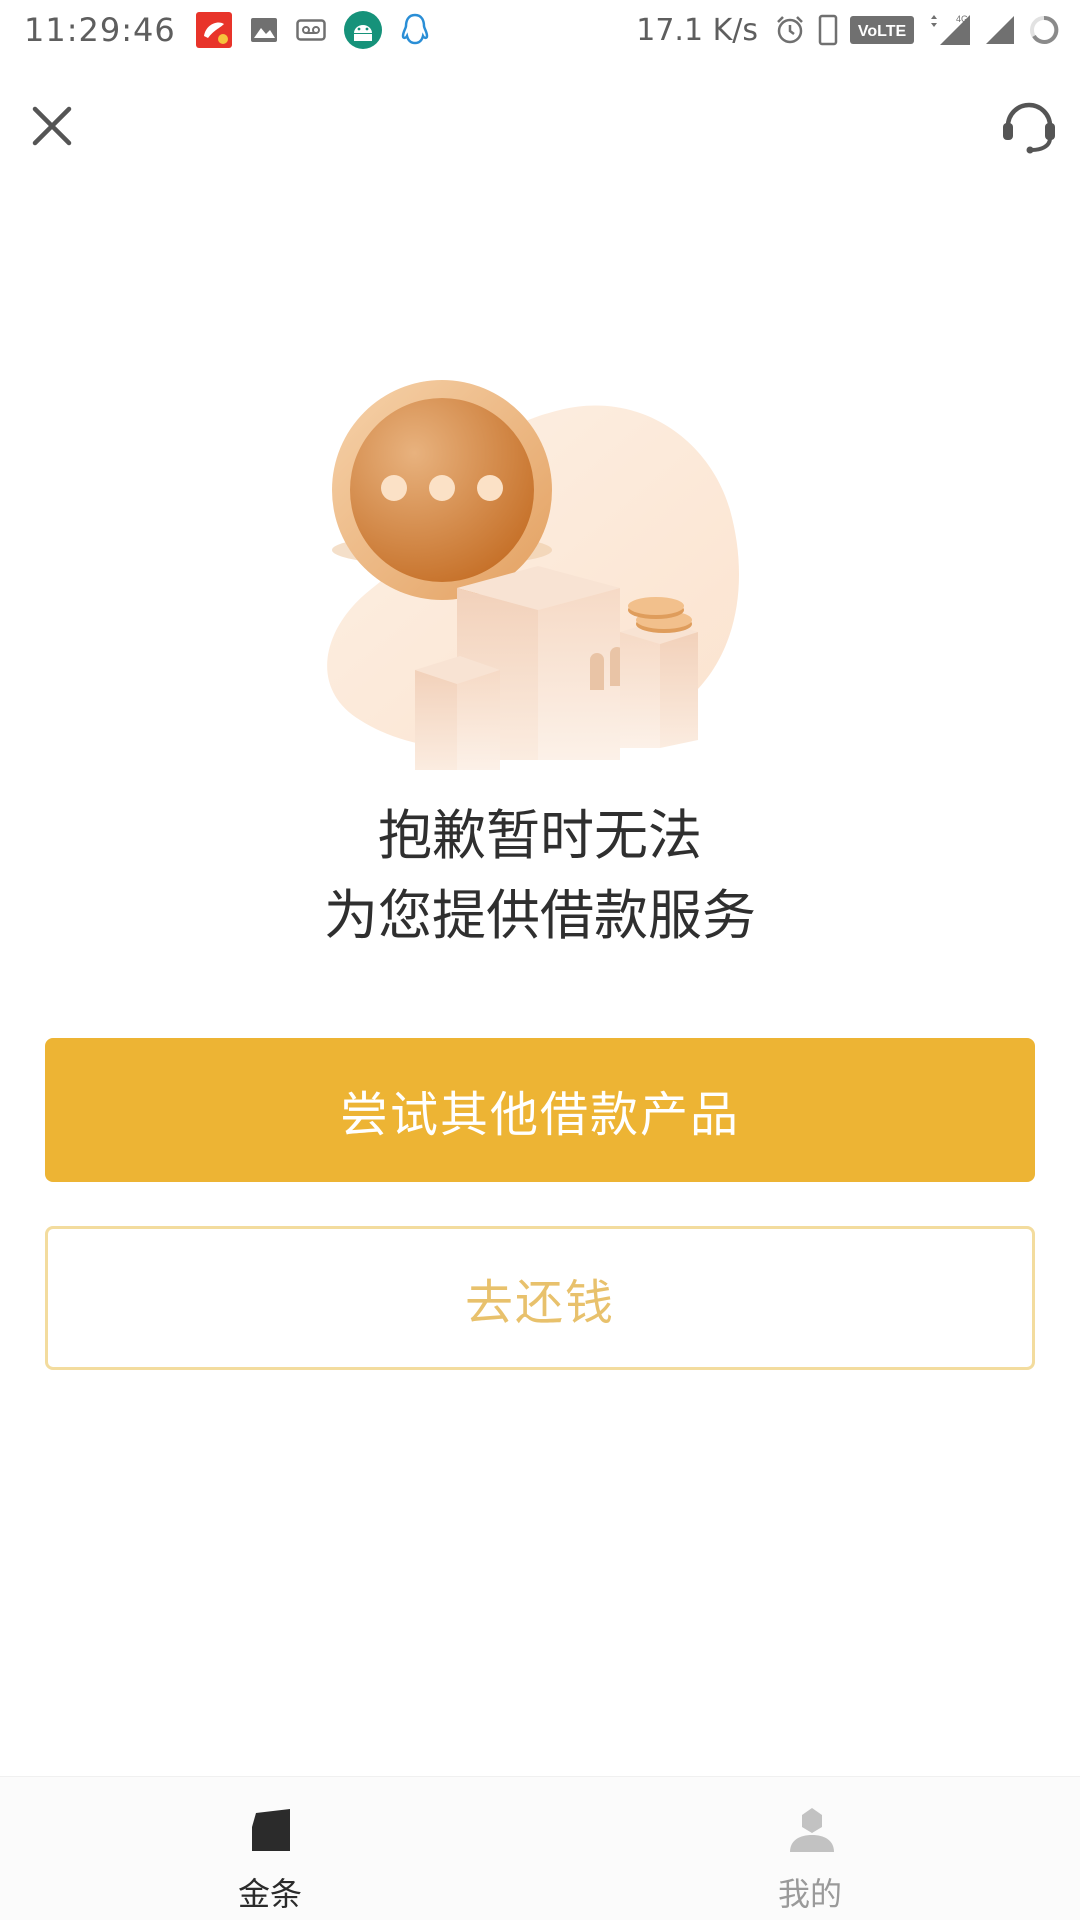 This screenshot has width=1080, height=1920. I want to click on voicemail-icon, so click(310, 30).